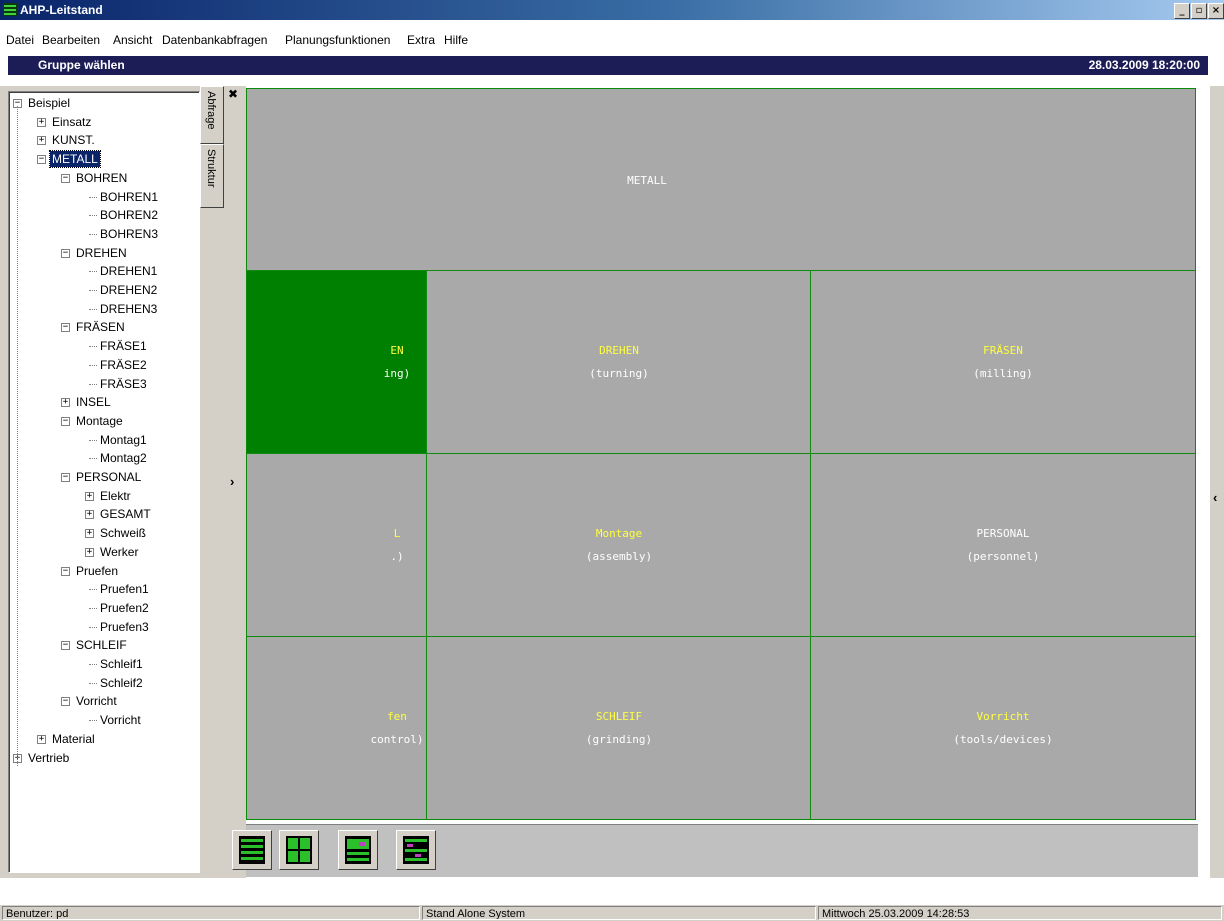 Image resolution: width=1224 pixels, height=921 pixels. Describe the element at coordinates (619, 728) in the screenshot. I see `grid-cell: SCHLEIF (grinding)` at that location.